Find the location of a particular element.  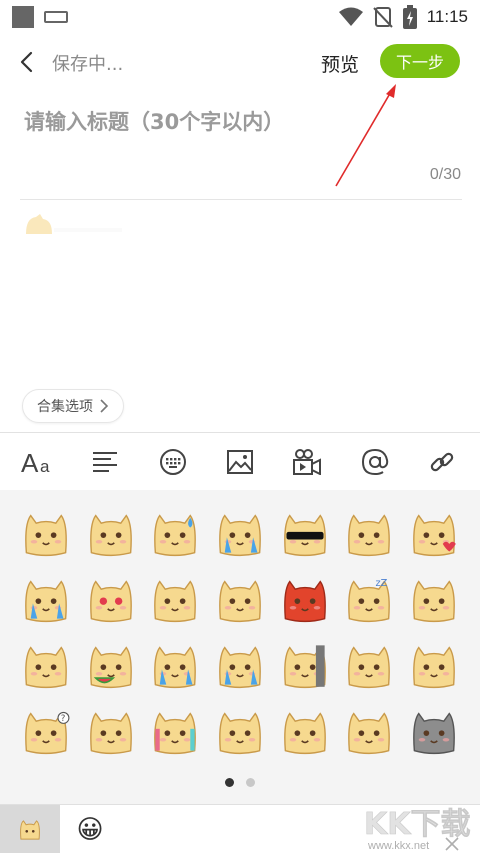

preview-button: 预览 is located at coordinates (340, 63).